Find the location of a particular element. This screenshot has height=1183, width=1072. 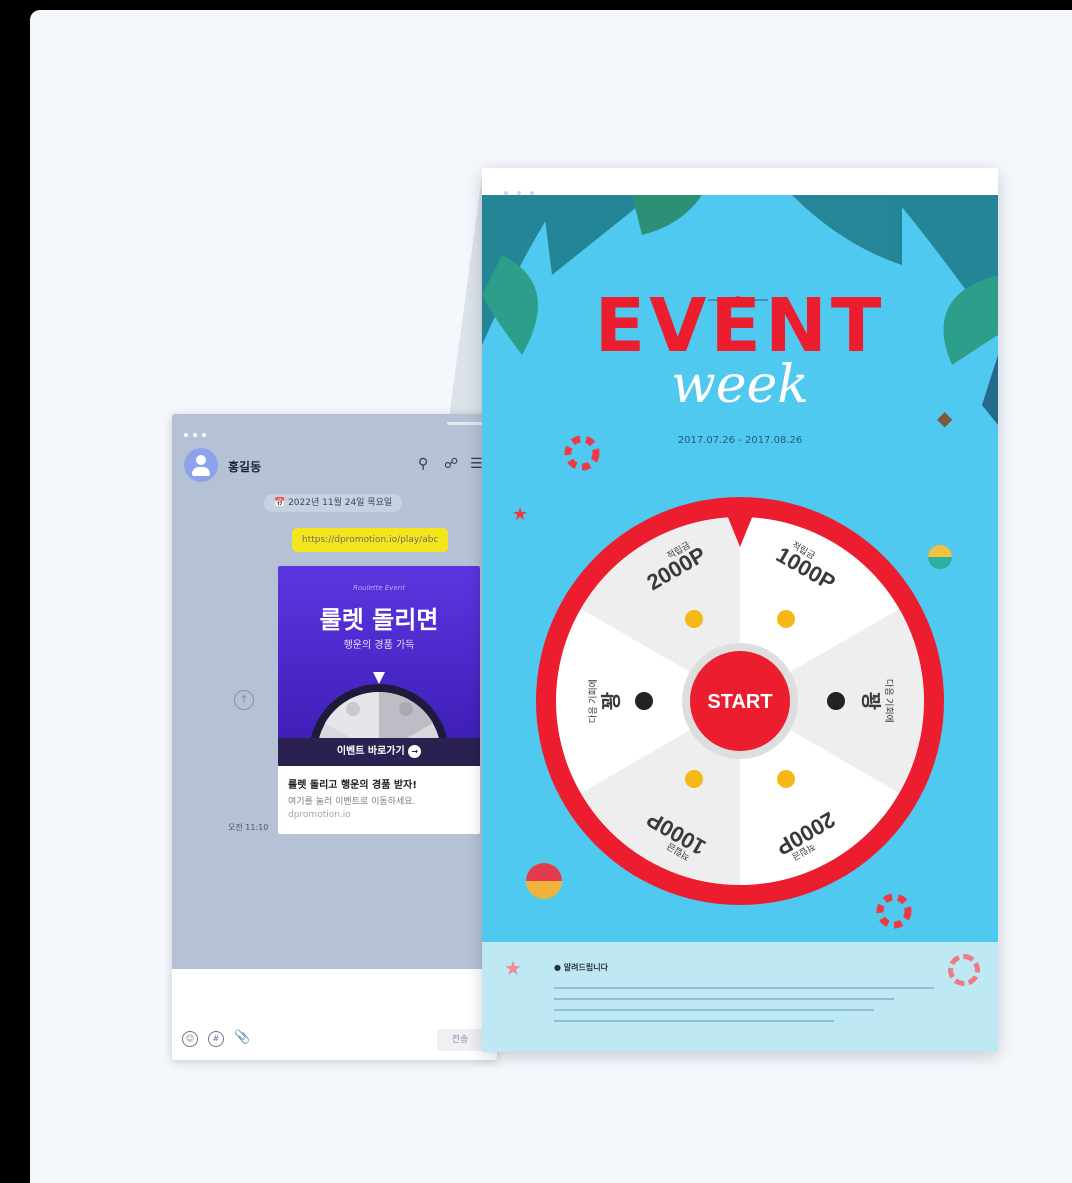

link-bubble: https://dpromotion.io/play/abc is located at coordinates (370, 540).